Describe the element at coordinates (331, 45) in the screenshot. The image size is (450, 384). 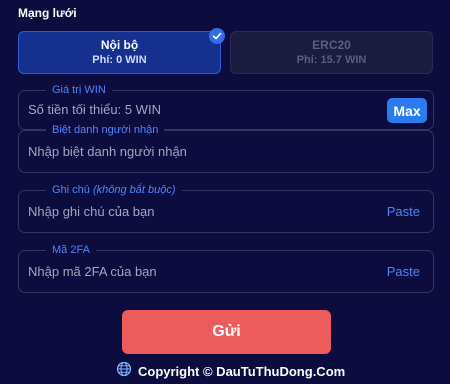
I see `network-option-name: ERC20` at that location.